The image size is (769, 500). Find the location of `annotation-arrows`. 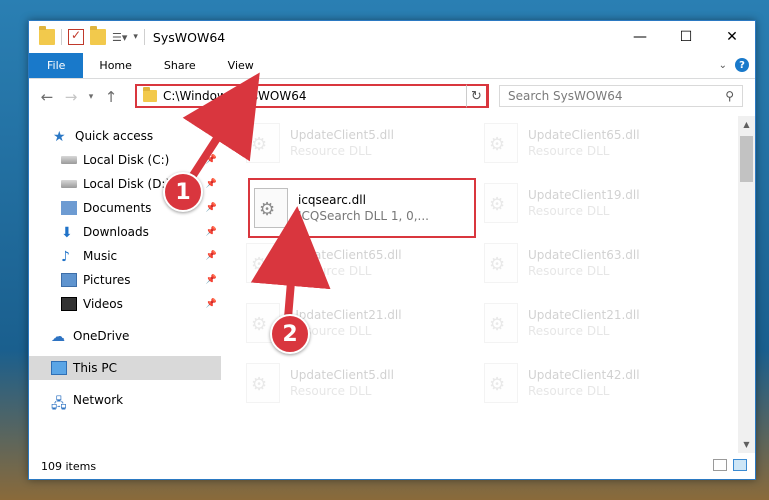

annotation-arrows is located at coordinates (256, 195).